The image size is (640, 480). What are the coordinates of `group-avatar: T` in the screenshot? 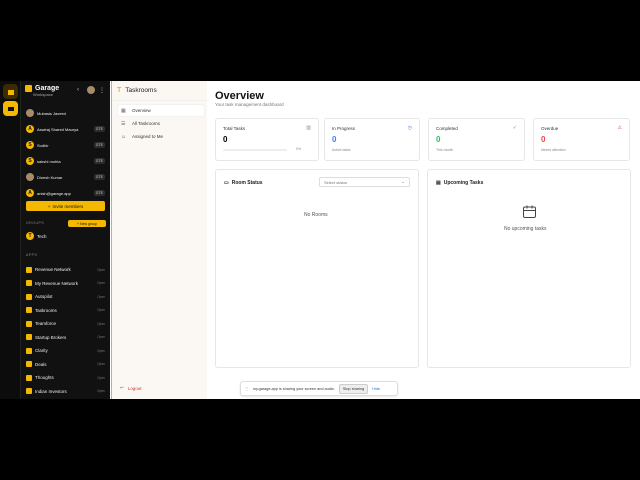 It's located at (30, 236).